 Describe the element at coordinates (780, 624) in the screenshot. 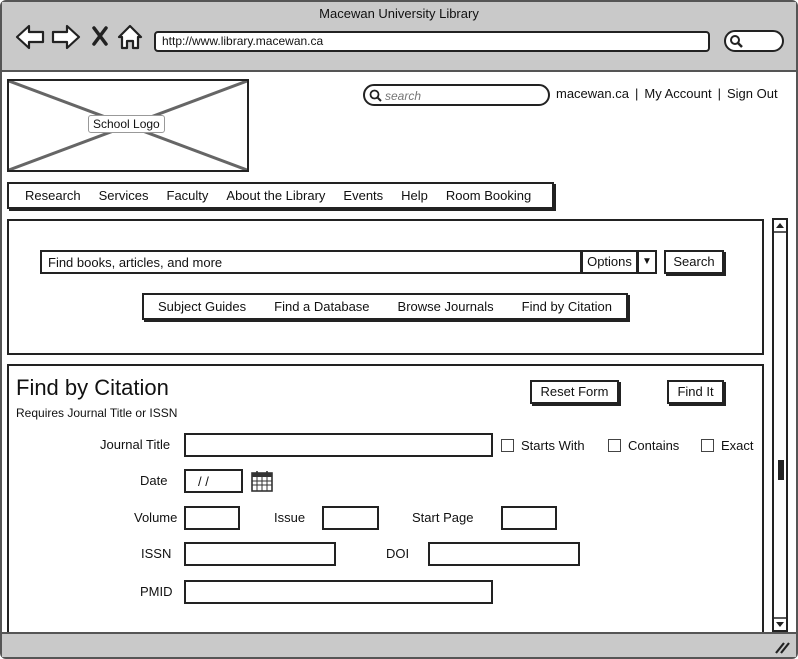

I see `scroll-down-icon` at that location.